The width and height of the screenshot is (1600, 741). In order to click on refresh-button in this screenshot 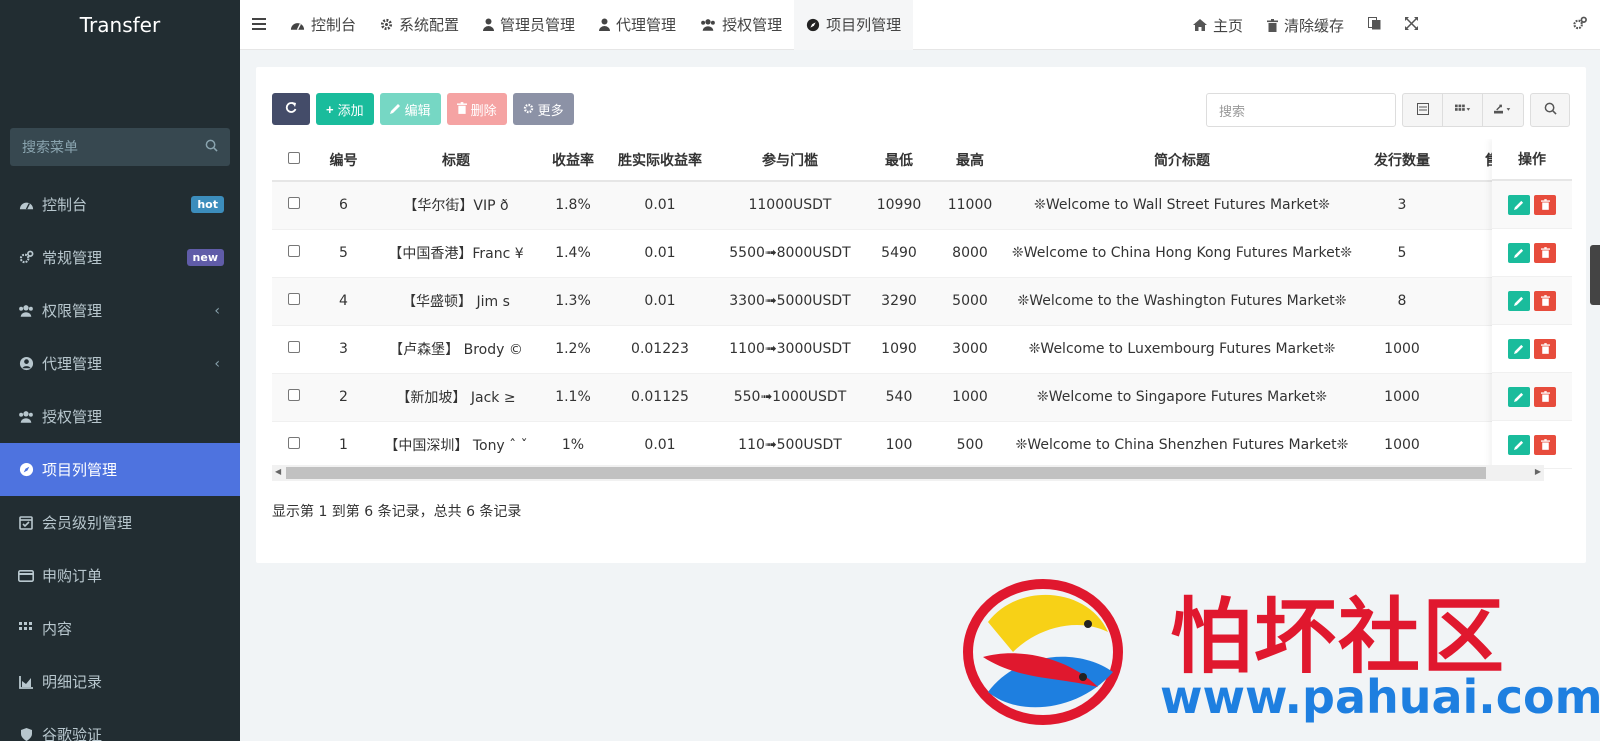, I will do `click(291, 109)`.